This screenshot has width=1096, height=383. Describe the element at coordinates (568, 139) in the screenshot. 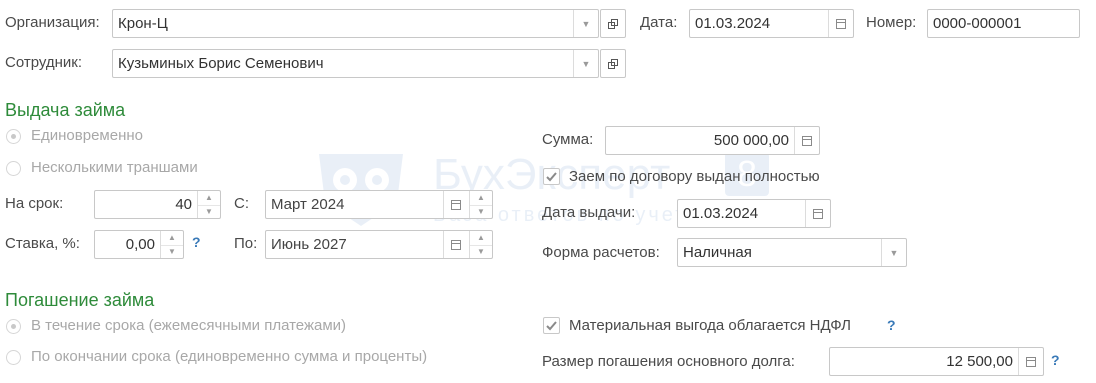

I see `sum-label: Сумма:` at that location.